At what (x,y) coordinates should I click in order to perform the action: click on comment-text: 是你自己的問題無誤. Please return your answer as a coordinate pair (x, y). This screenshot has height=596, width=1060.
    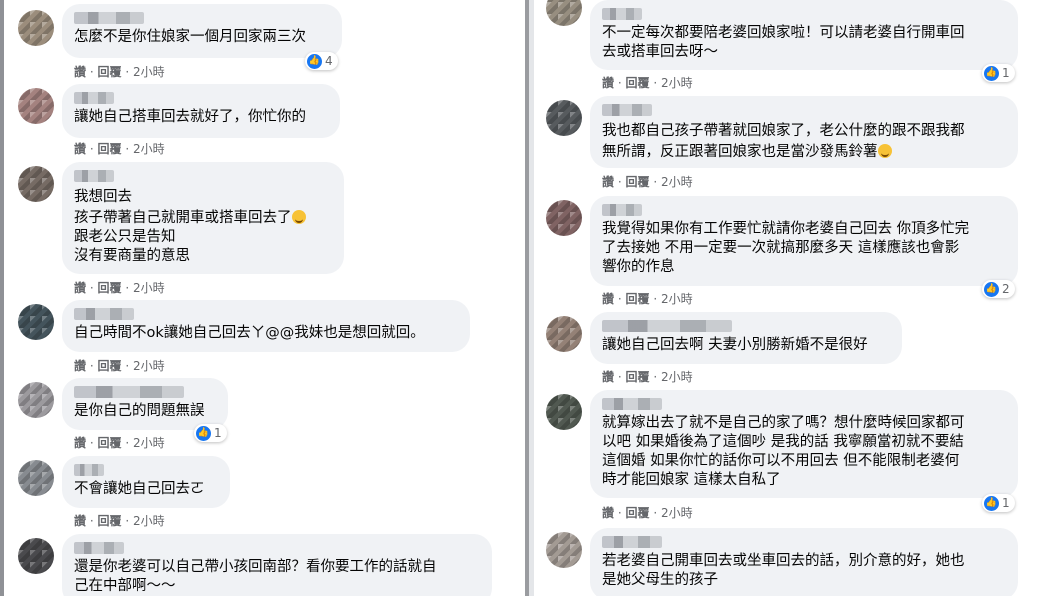
    Looking at the image, I should click on (139, 411).